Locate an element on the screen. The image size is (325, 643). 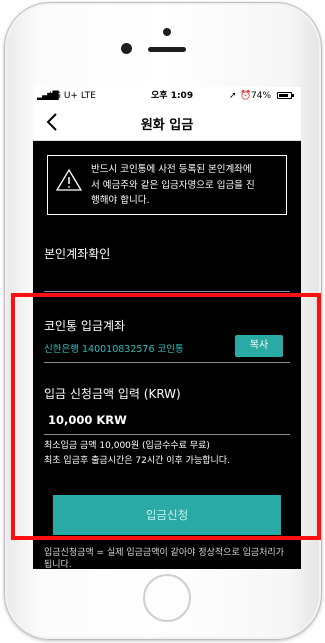
status-bar: ▂▄▆█ LG U+ LTE 오후 1:09 ➚ ⏰ 74% is located at coordinates (167, 96).